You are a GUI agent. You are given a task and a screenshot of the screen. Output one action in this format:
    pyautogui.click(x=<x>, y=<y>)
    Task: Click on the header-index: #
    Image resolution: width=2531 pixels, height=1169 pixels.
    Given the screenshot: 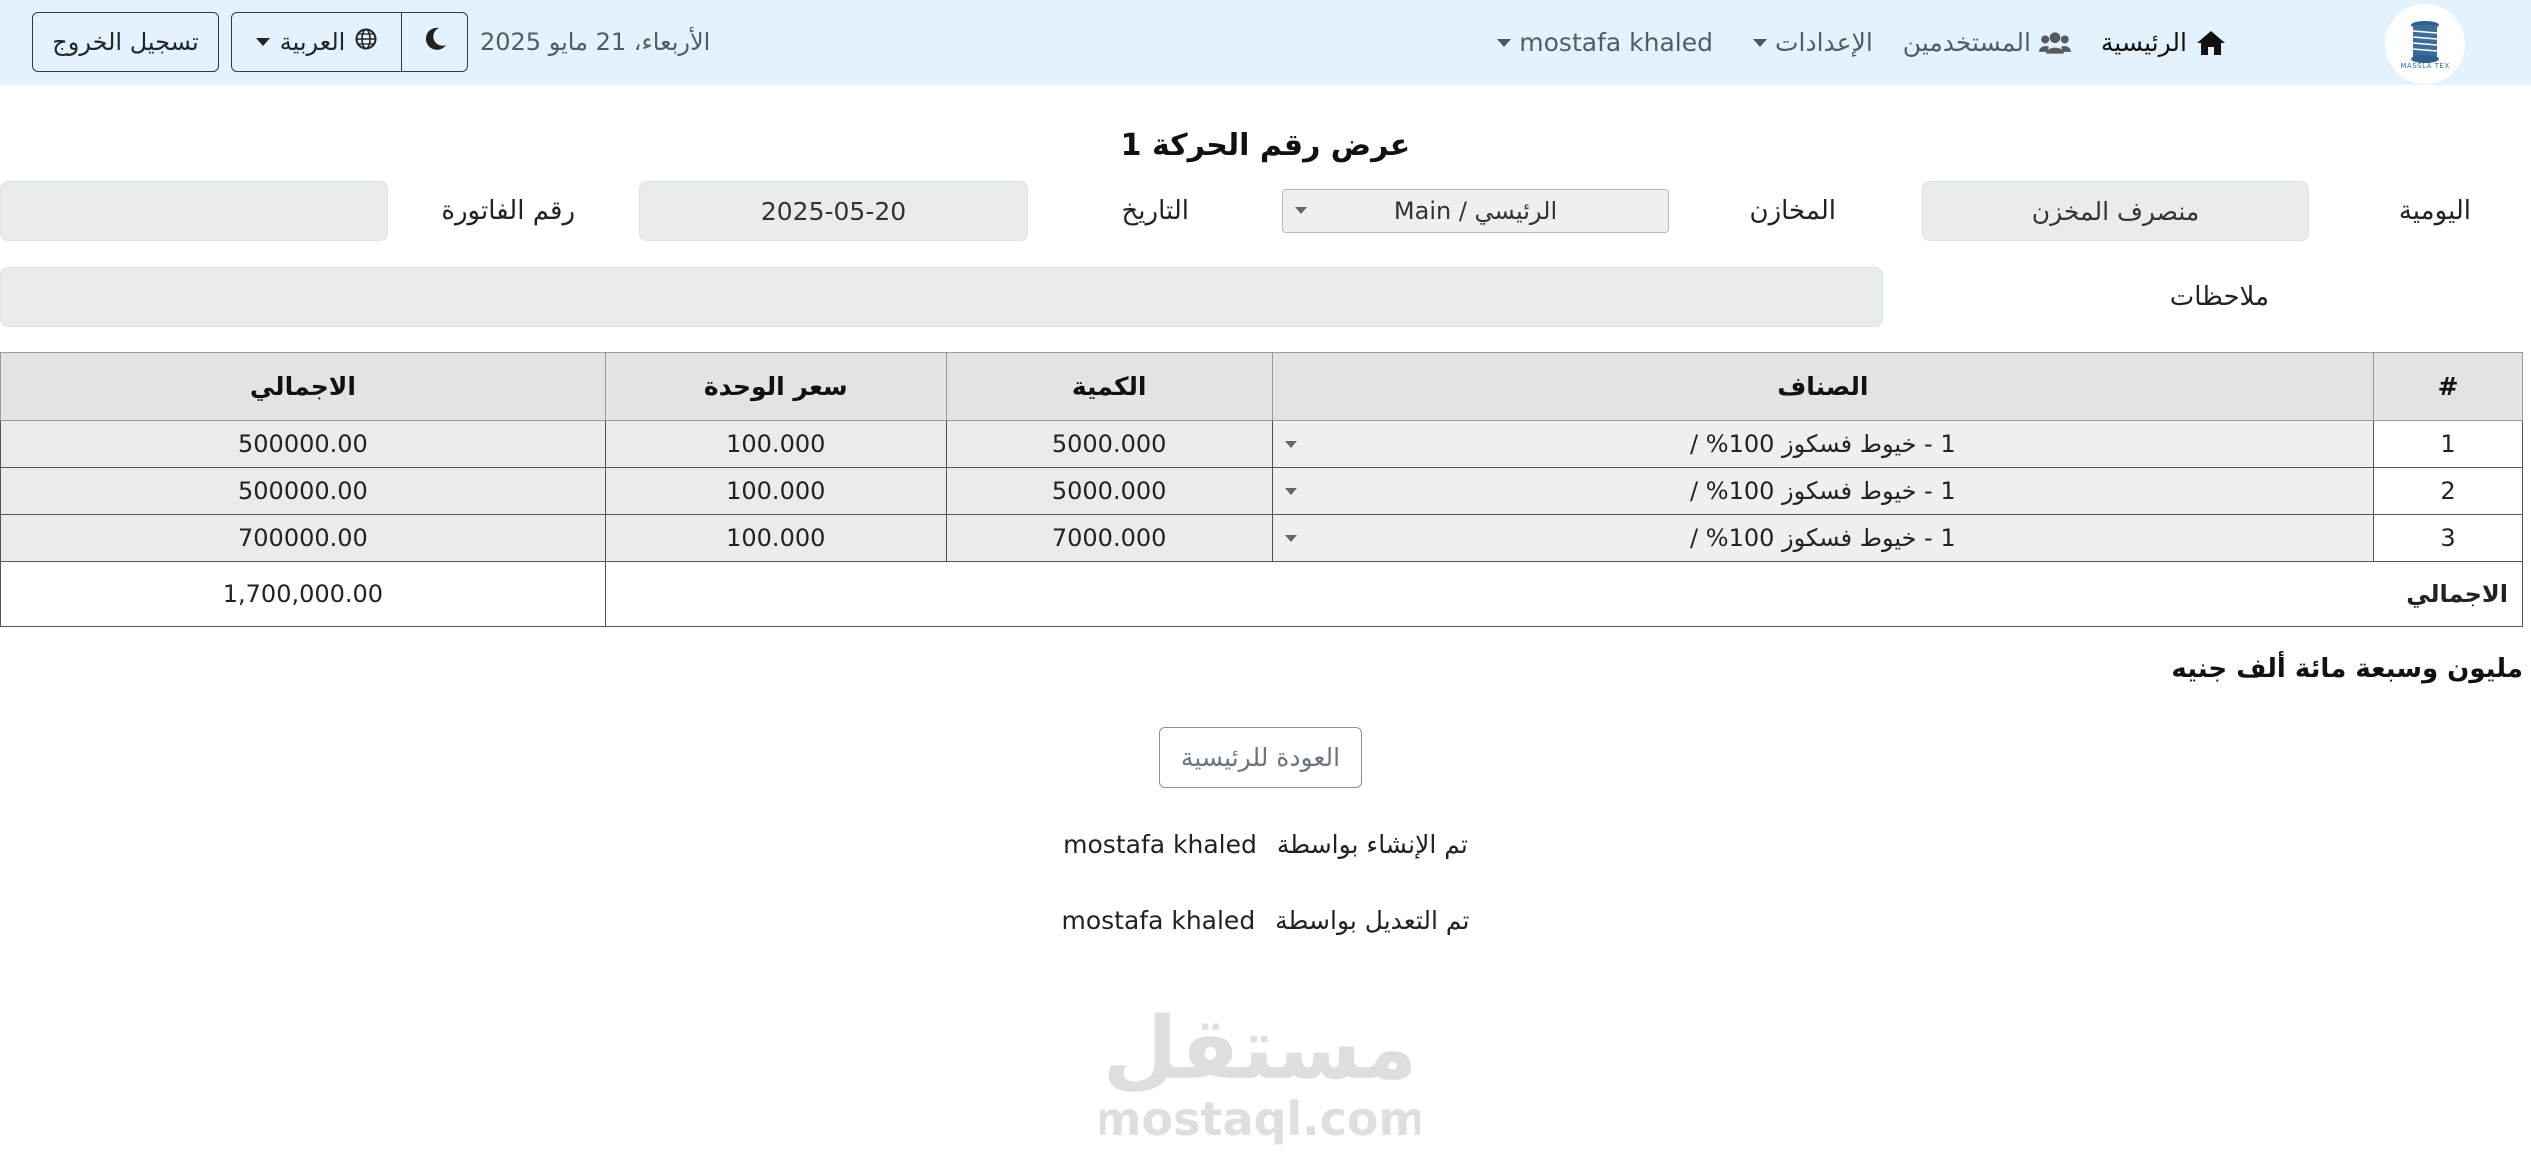 What is the action you would take?
    pyautogui.click(x=2448, y=386)
    